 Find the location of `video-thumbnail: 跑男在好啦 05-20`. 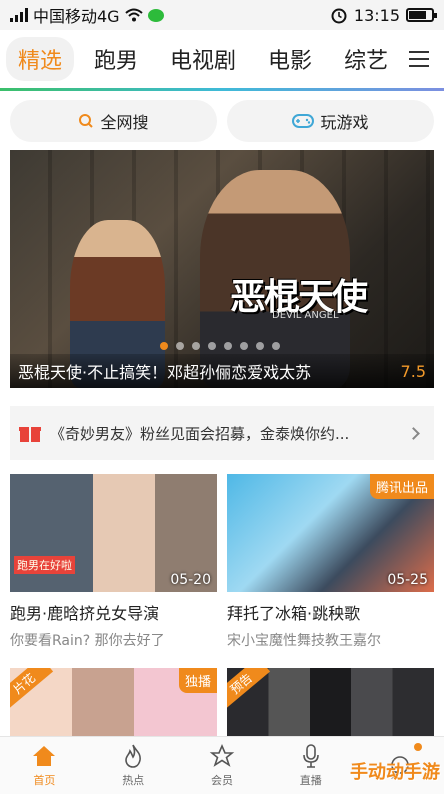

video-thumbnail: 跑男在好啦 05-20 is located at coordinates (113, 533).